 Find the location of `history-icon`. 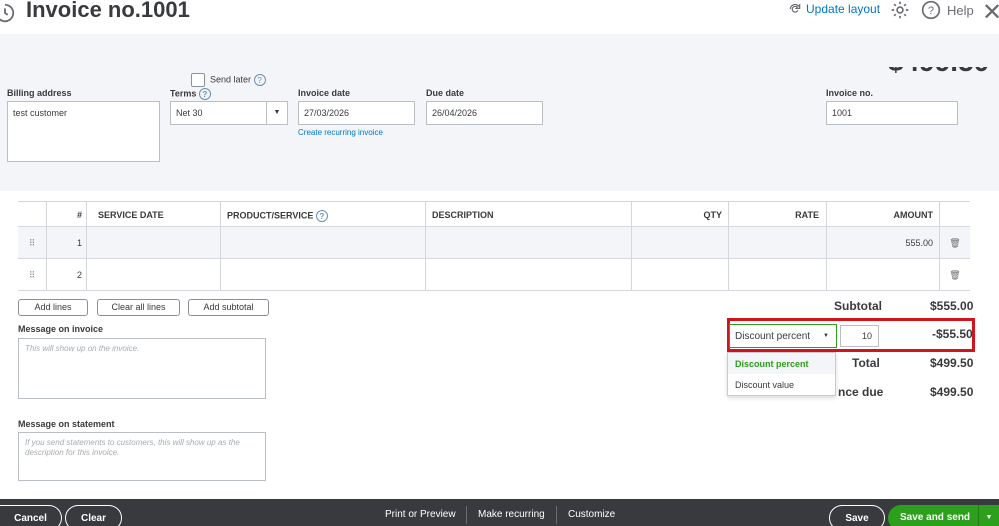

history-icon is located at coordinates (8, 13).